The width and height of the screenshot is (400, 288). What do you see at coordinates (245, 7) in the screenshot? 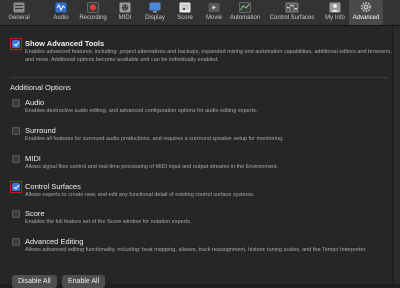
I see `automation-icon` at bounding box center [245, 7].